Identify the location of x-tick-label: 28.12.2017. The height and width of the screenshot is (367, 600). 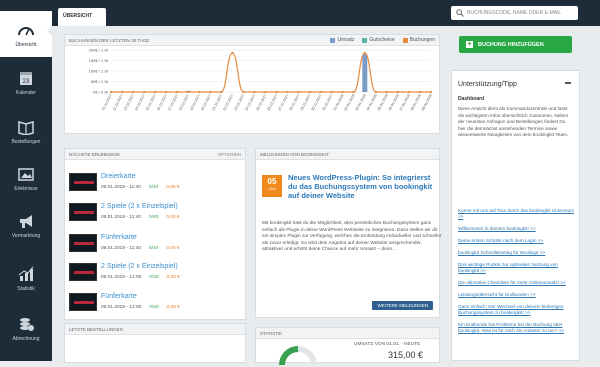
(294, 103).